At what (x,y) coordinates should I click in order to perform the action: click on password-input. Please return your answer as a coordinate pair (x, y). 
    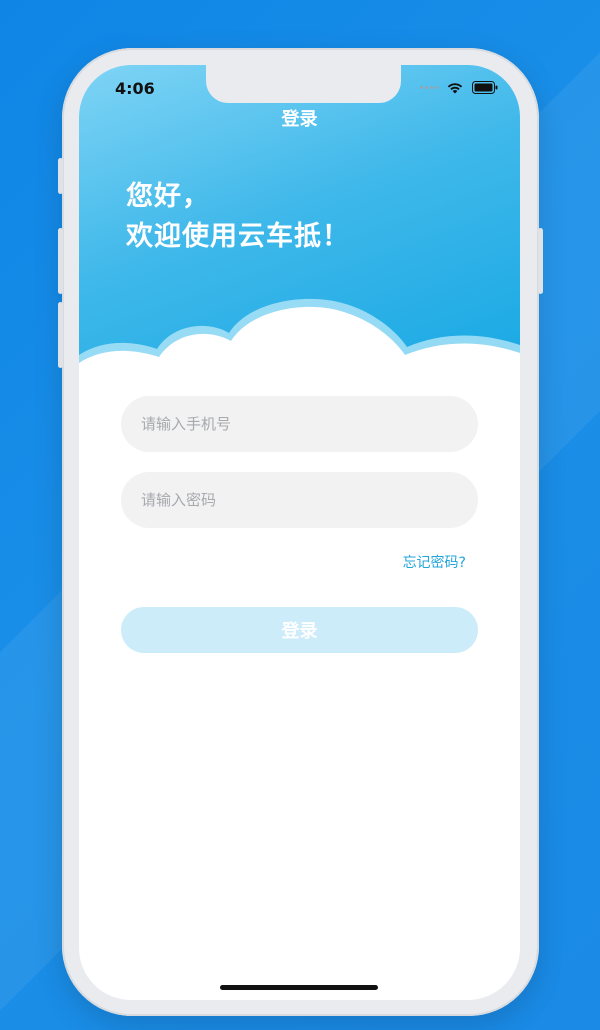
    Looking at the image, I should click on (299, 500).